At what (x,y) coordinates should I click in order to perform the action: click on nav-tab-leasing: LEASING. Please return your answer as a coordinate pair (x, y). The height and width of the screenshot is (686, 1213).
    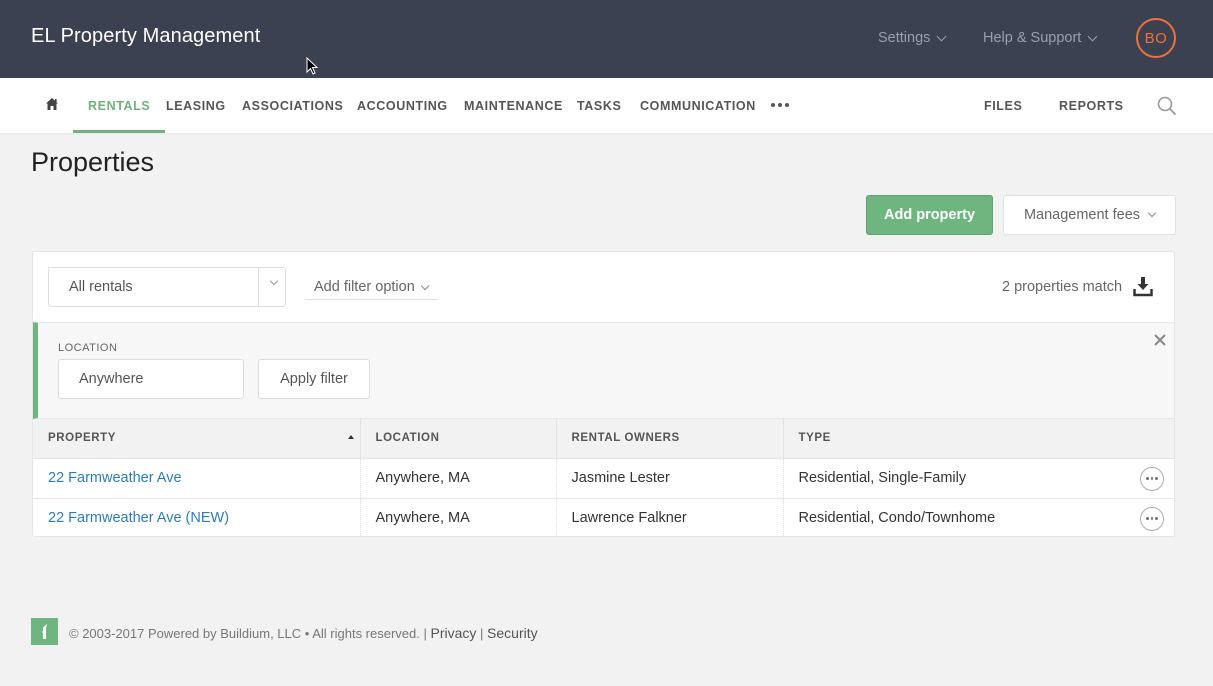
    Looking at the image, I should click on (196, 105).